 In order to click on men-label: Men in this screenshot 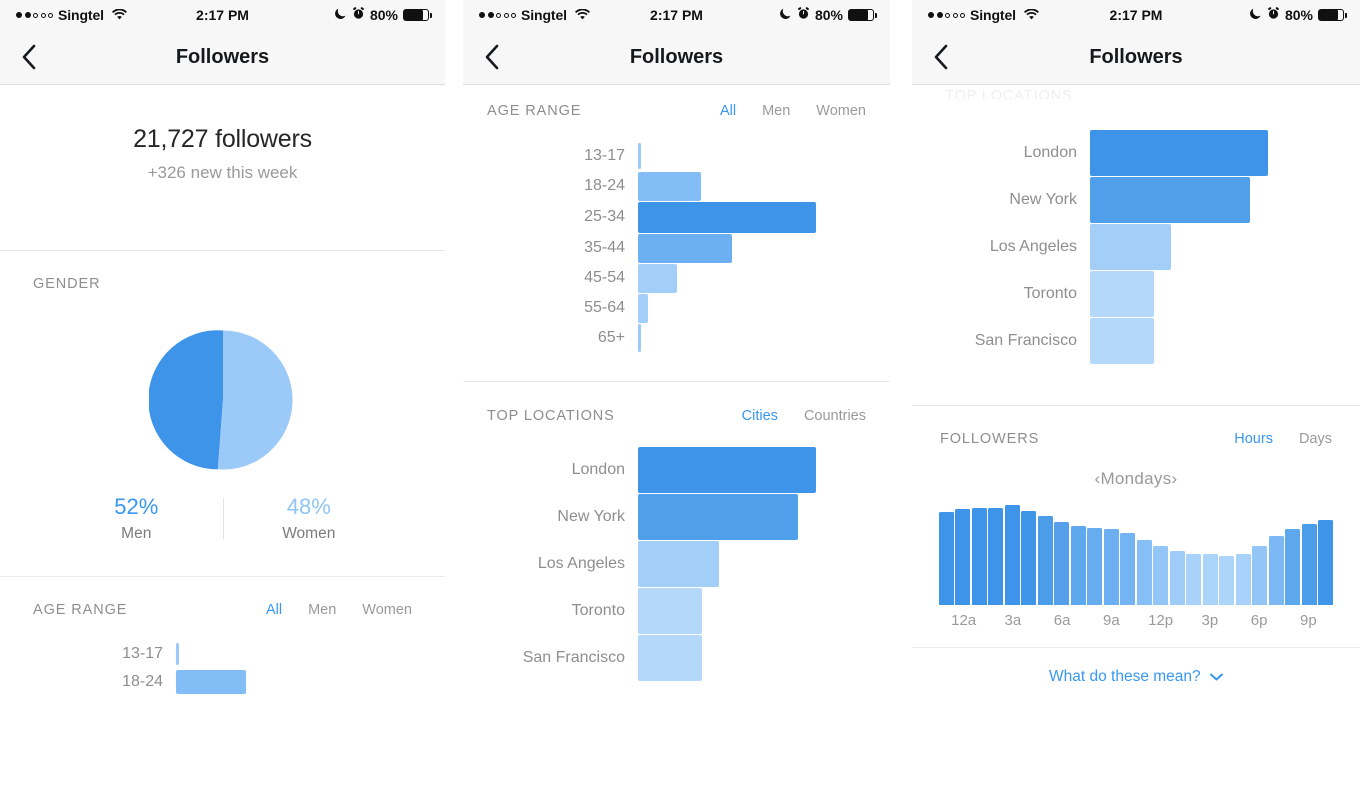, I will do `click(136, 533)`.